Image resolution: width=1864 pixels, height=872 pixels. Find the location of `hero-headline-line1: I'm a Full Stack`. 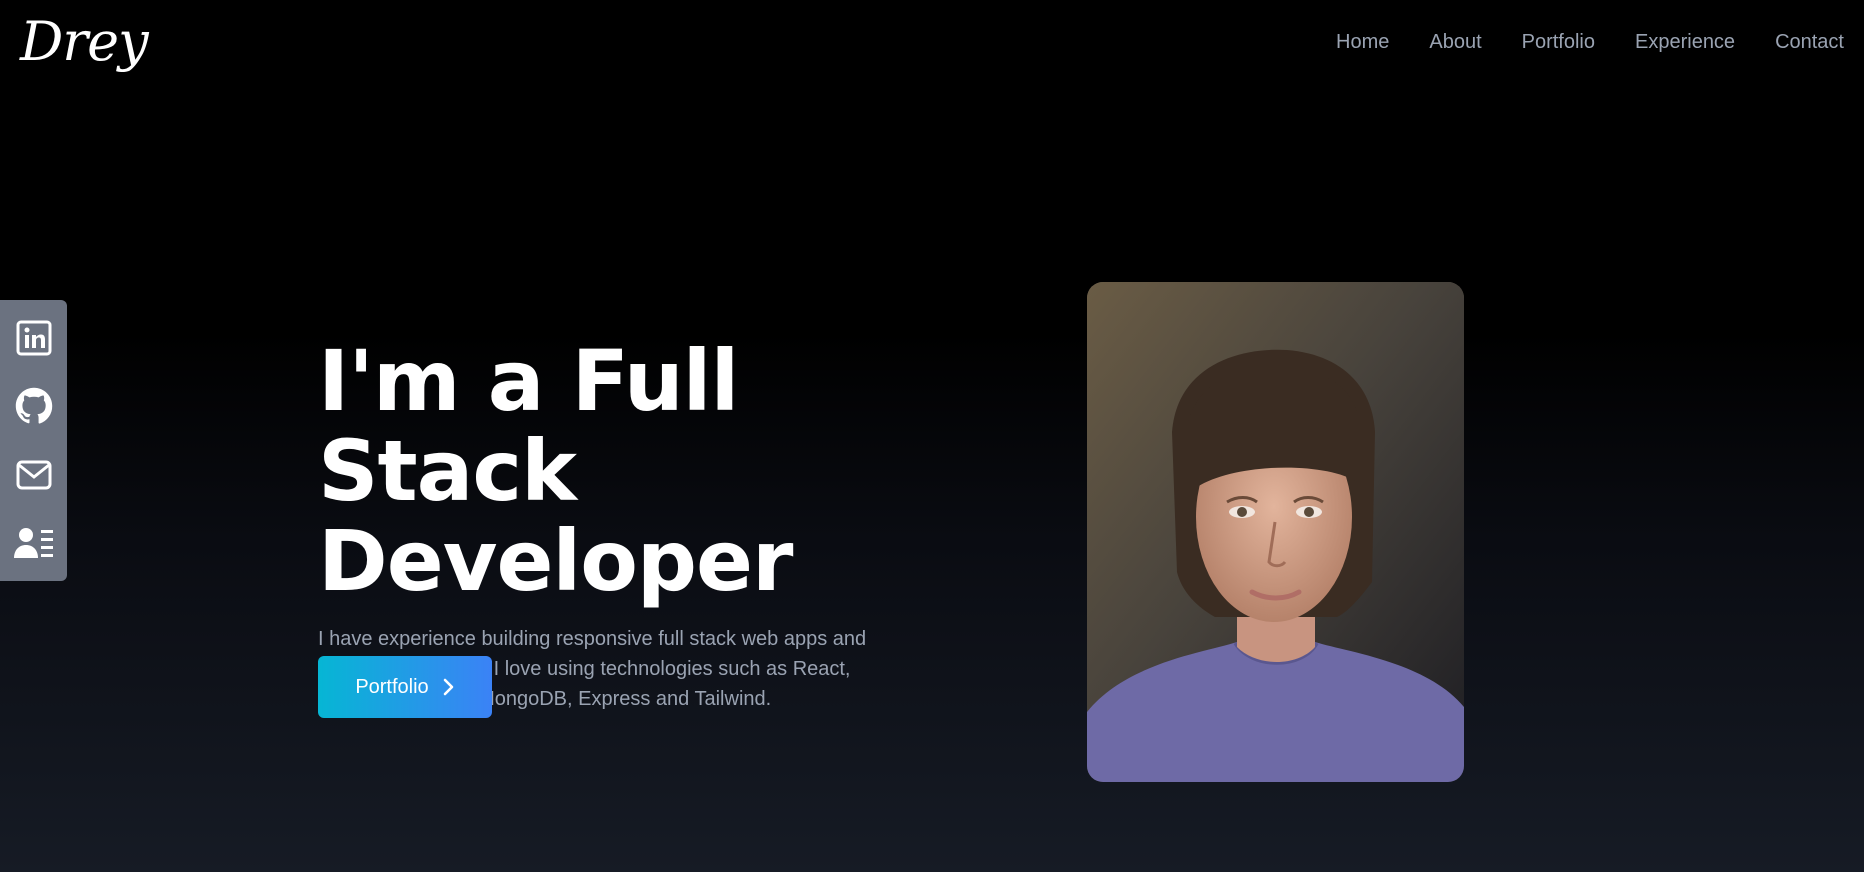

hero-headline-line1: I'm a Full Stack is located at coordinates (528, 426).